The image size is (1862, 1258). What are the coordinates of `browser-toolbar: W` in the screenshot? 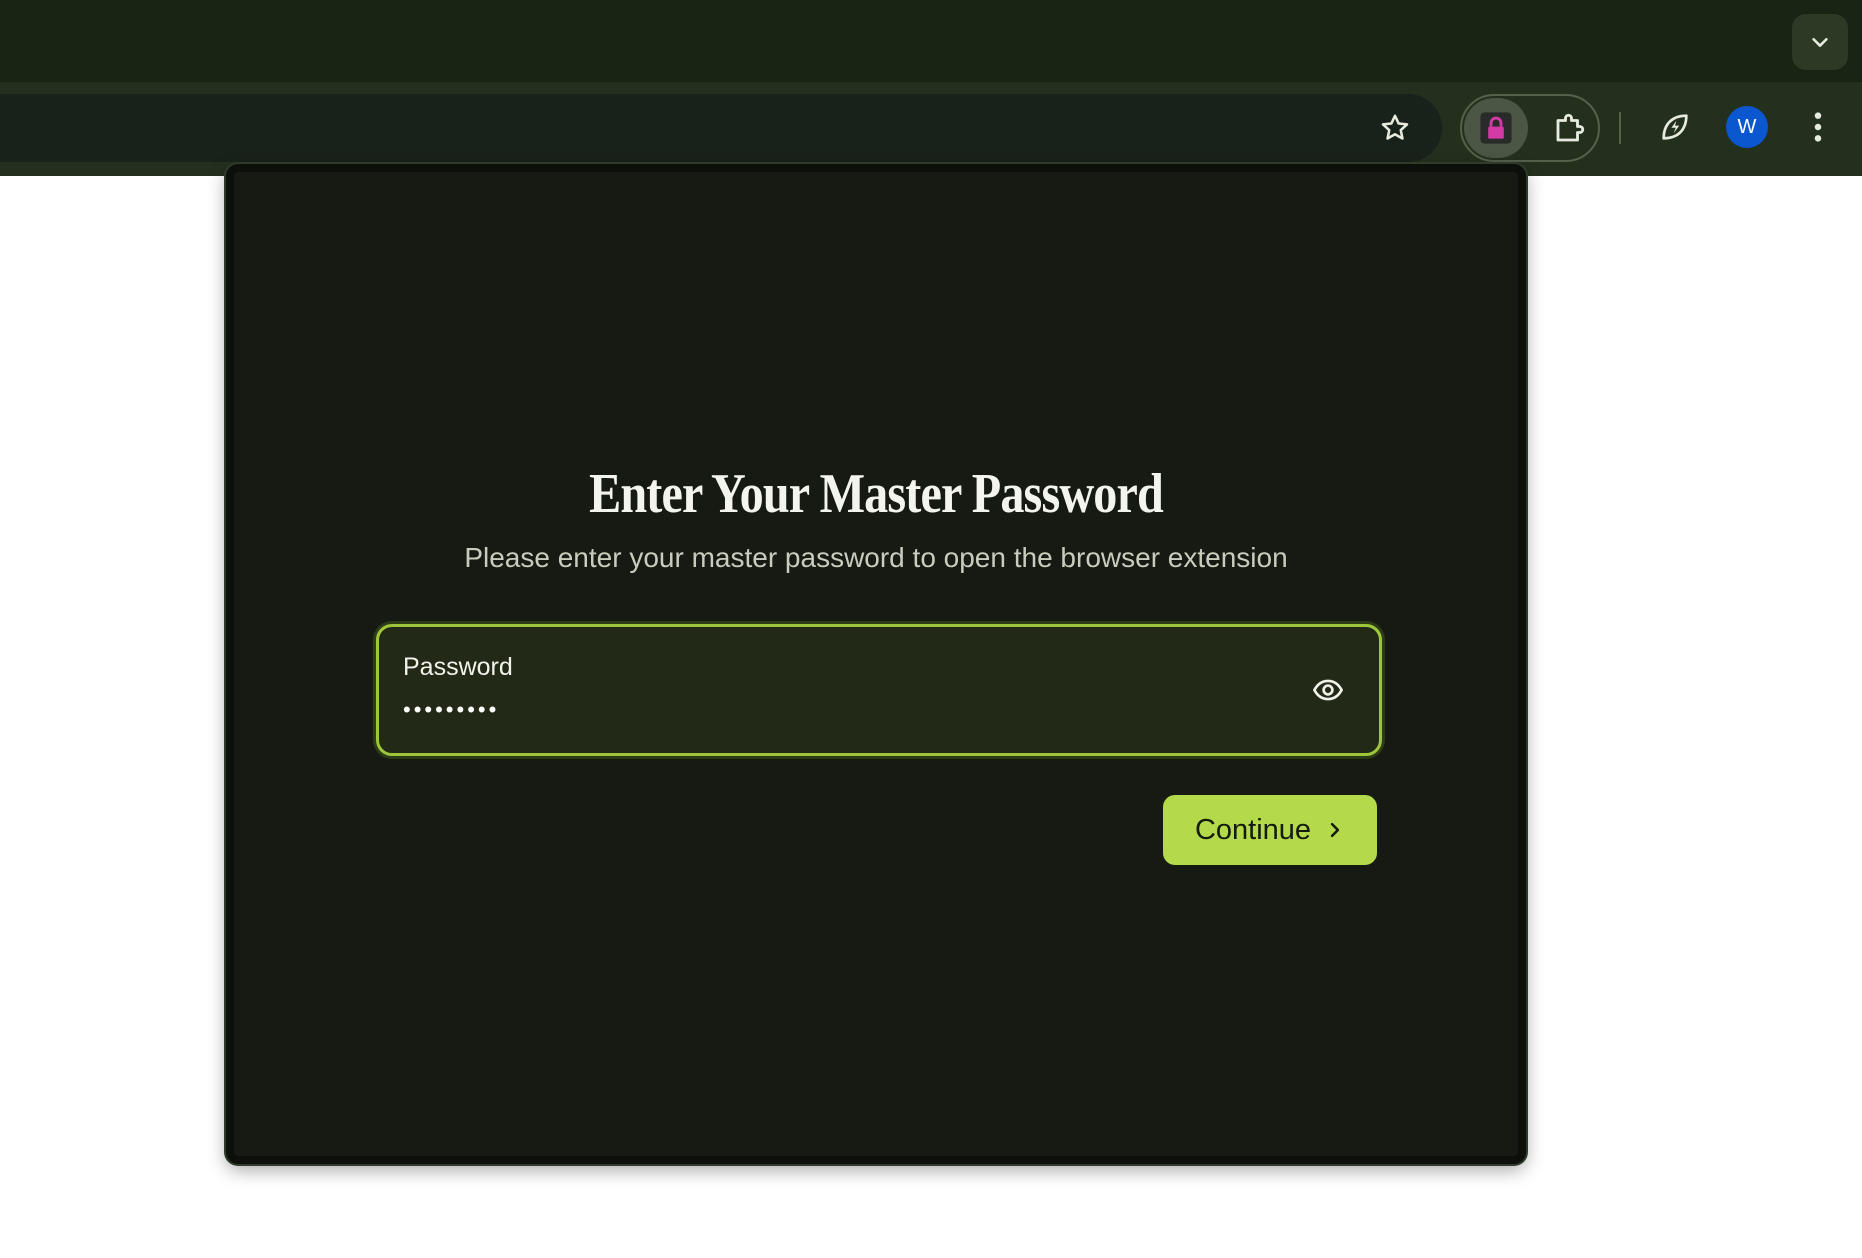 It's located at (931, 129).